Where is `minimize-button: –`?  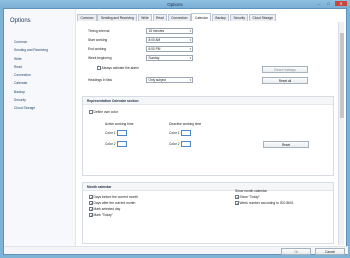 minimize-button: – is located at coordinates (318, 3).